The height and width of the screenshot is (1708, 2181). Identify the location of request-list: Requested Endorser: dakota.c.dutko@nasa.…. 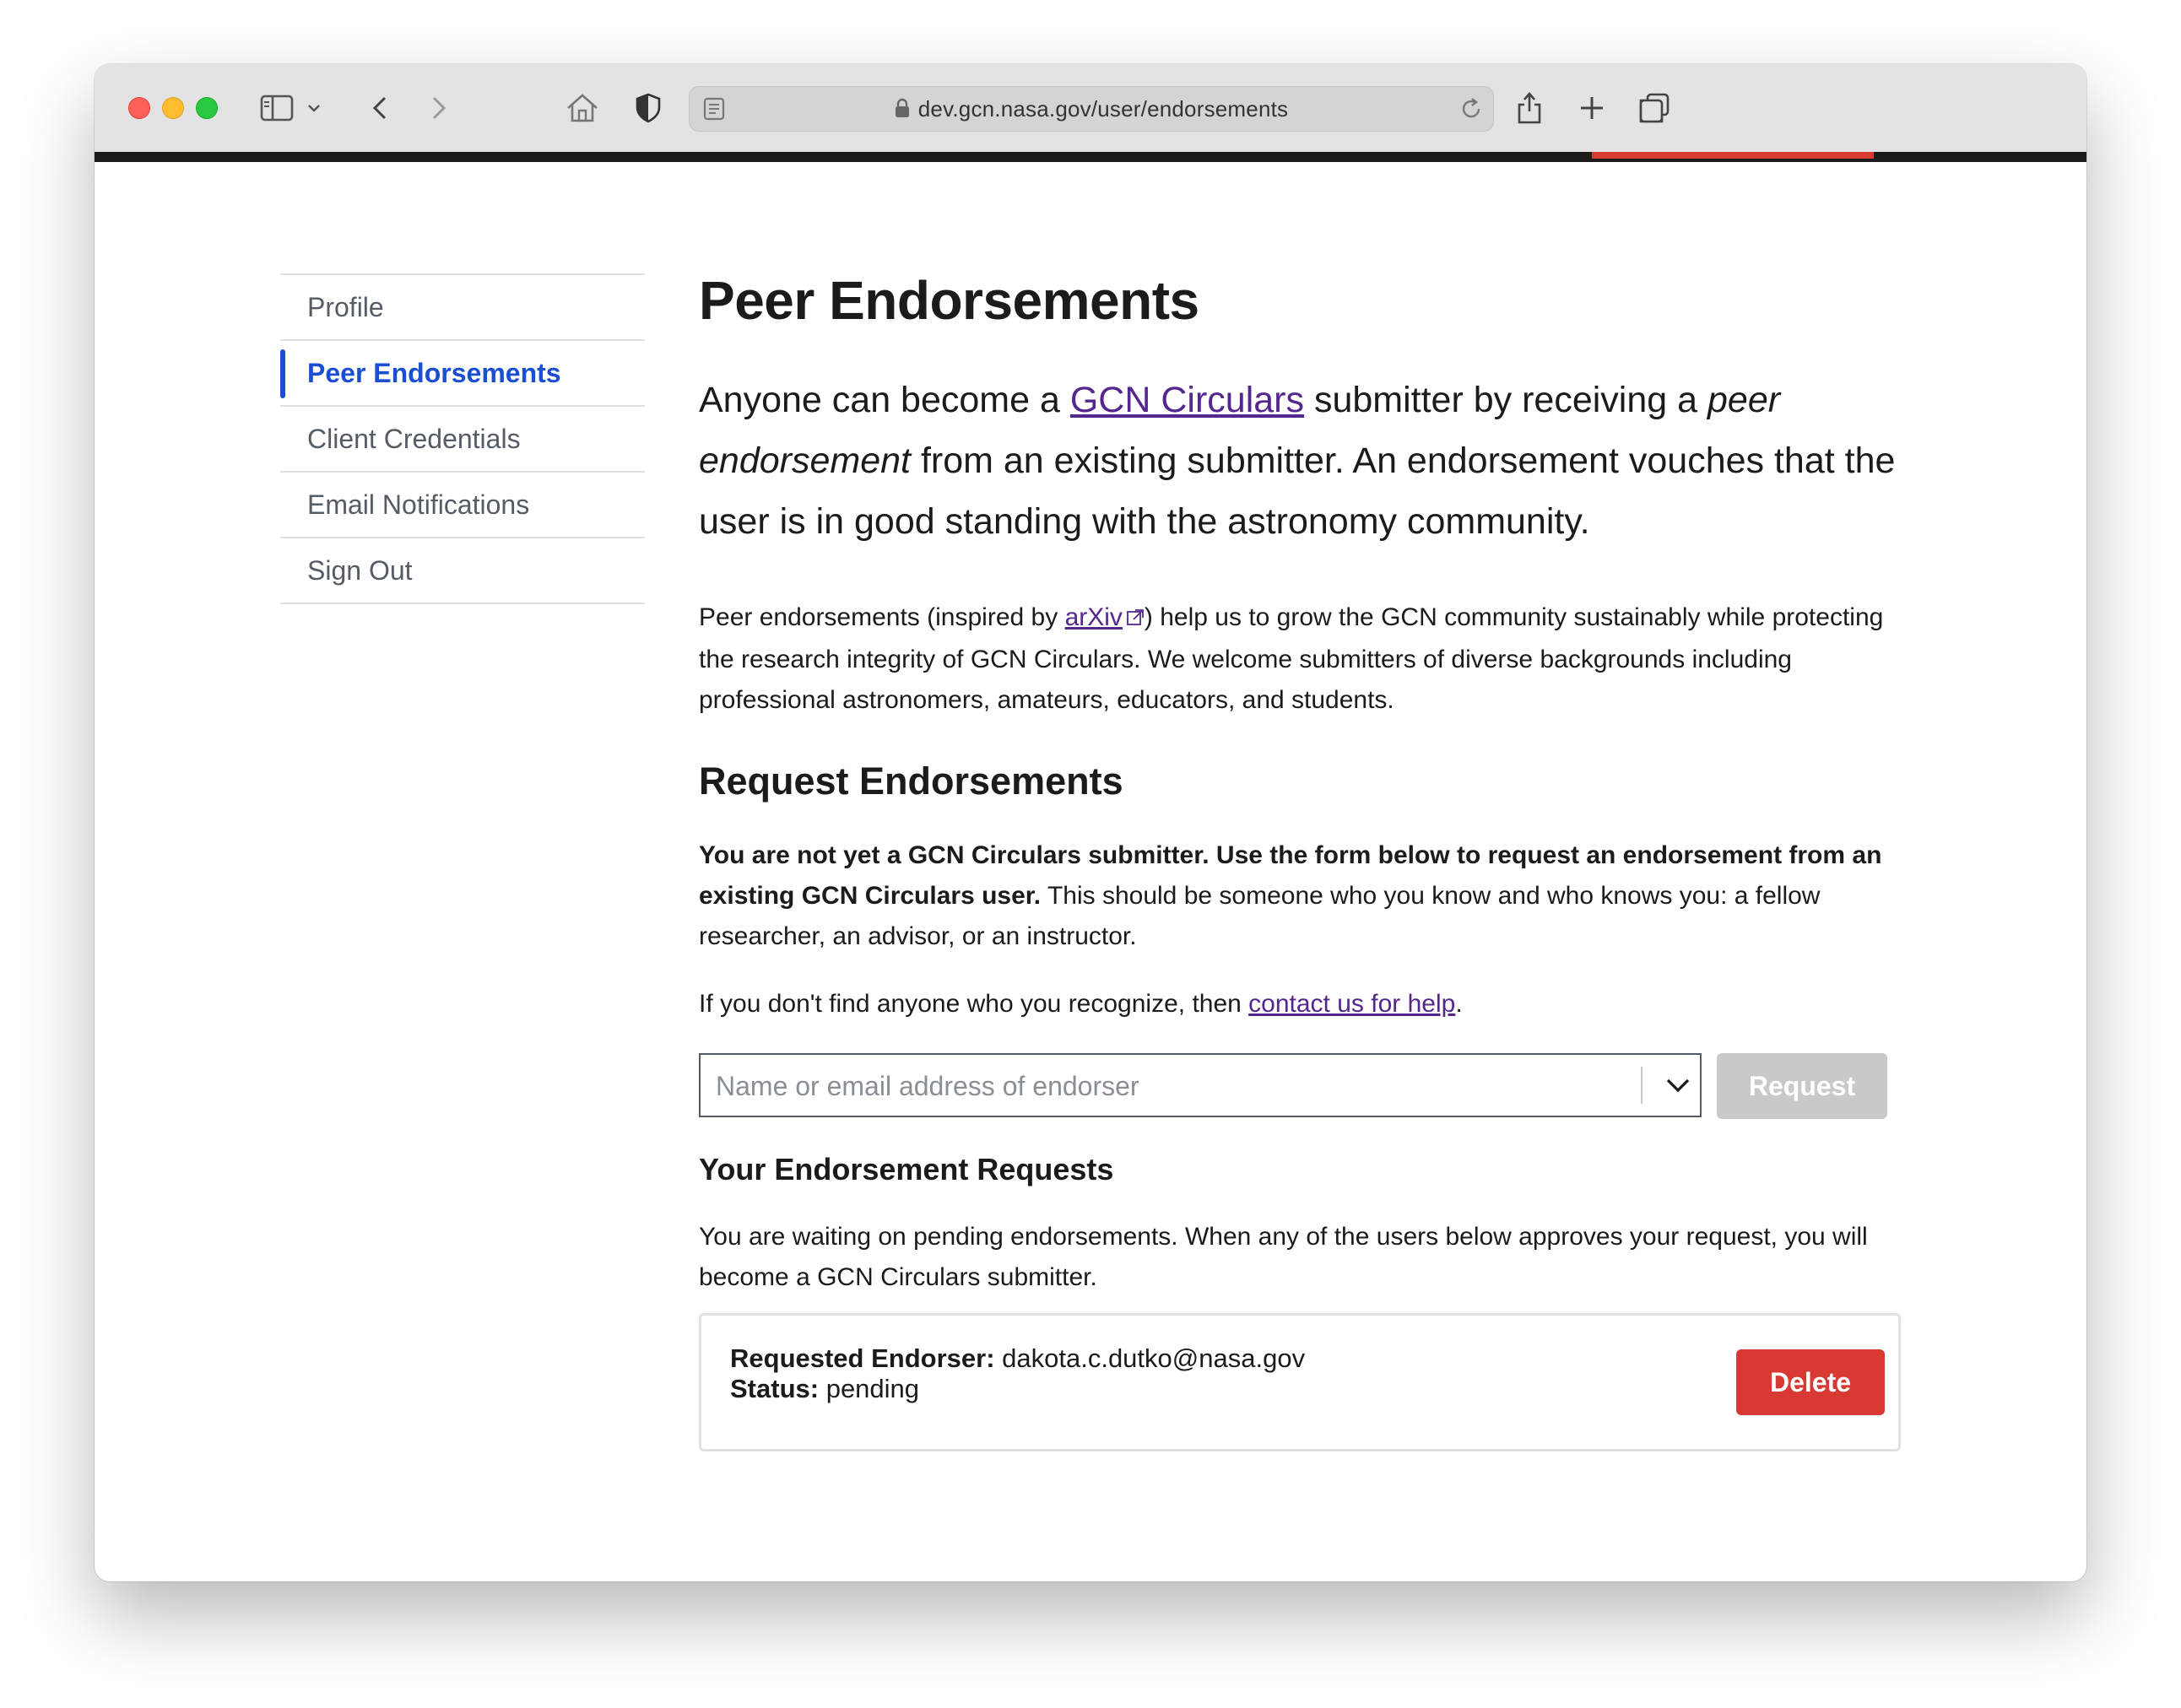
(1306, 1383).